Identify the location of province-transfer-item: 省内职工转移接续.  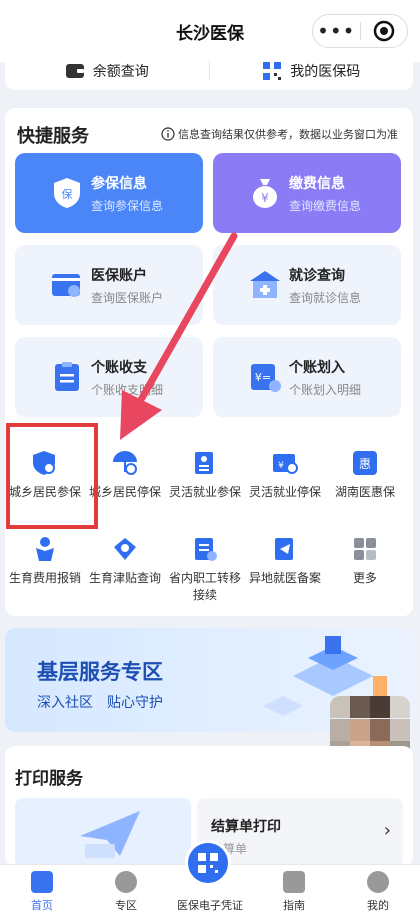
(205, 569).